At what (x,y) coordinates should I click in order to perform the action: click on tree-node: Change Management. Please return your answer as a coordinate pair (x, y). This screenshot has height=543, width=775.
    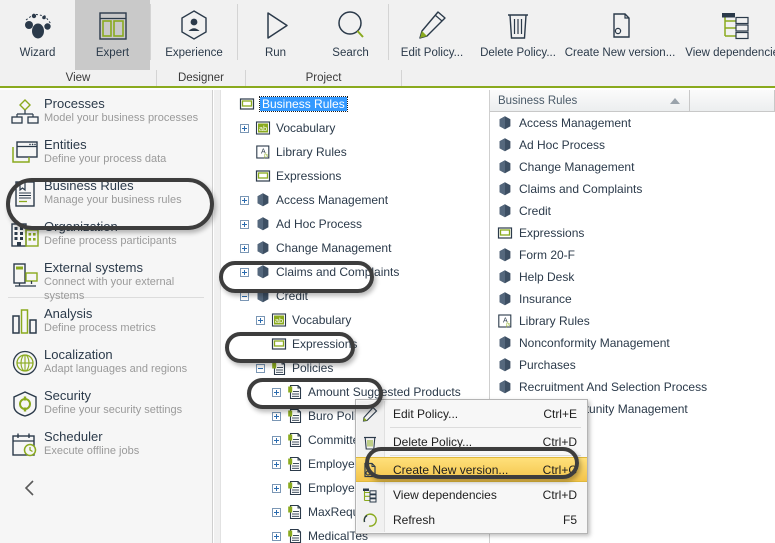
    Looking at the image, I should click on (355, 248).